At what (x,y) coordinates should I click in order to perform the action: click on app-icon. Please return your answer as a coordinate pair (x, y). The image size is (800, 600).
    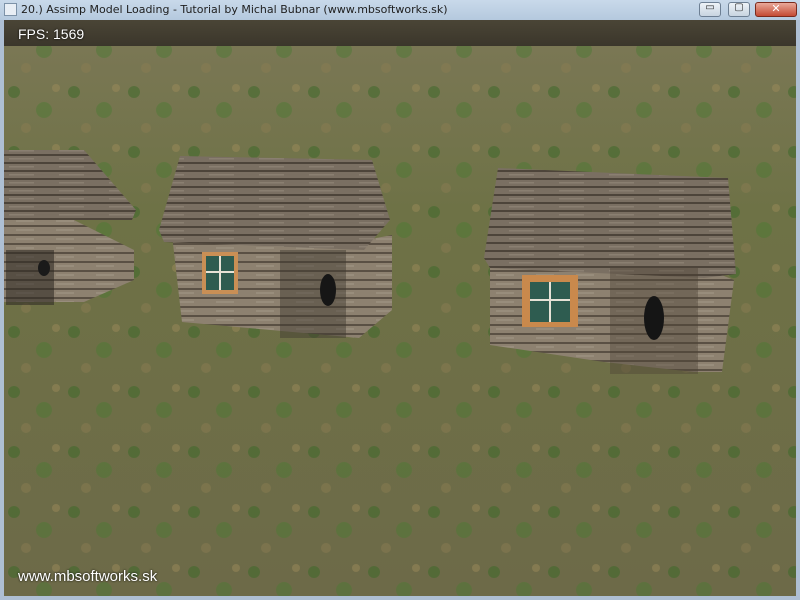
    Looking at the image, I should click on (10, 9).